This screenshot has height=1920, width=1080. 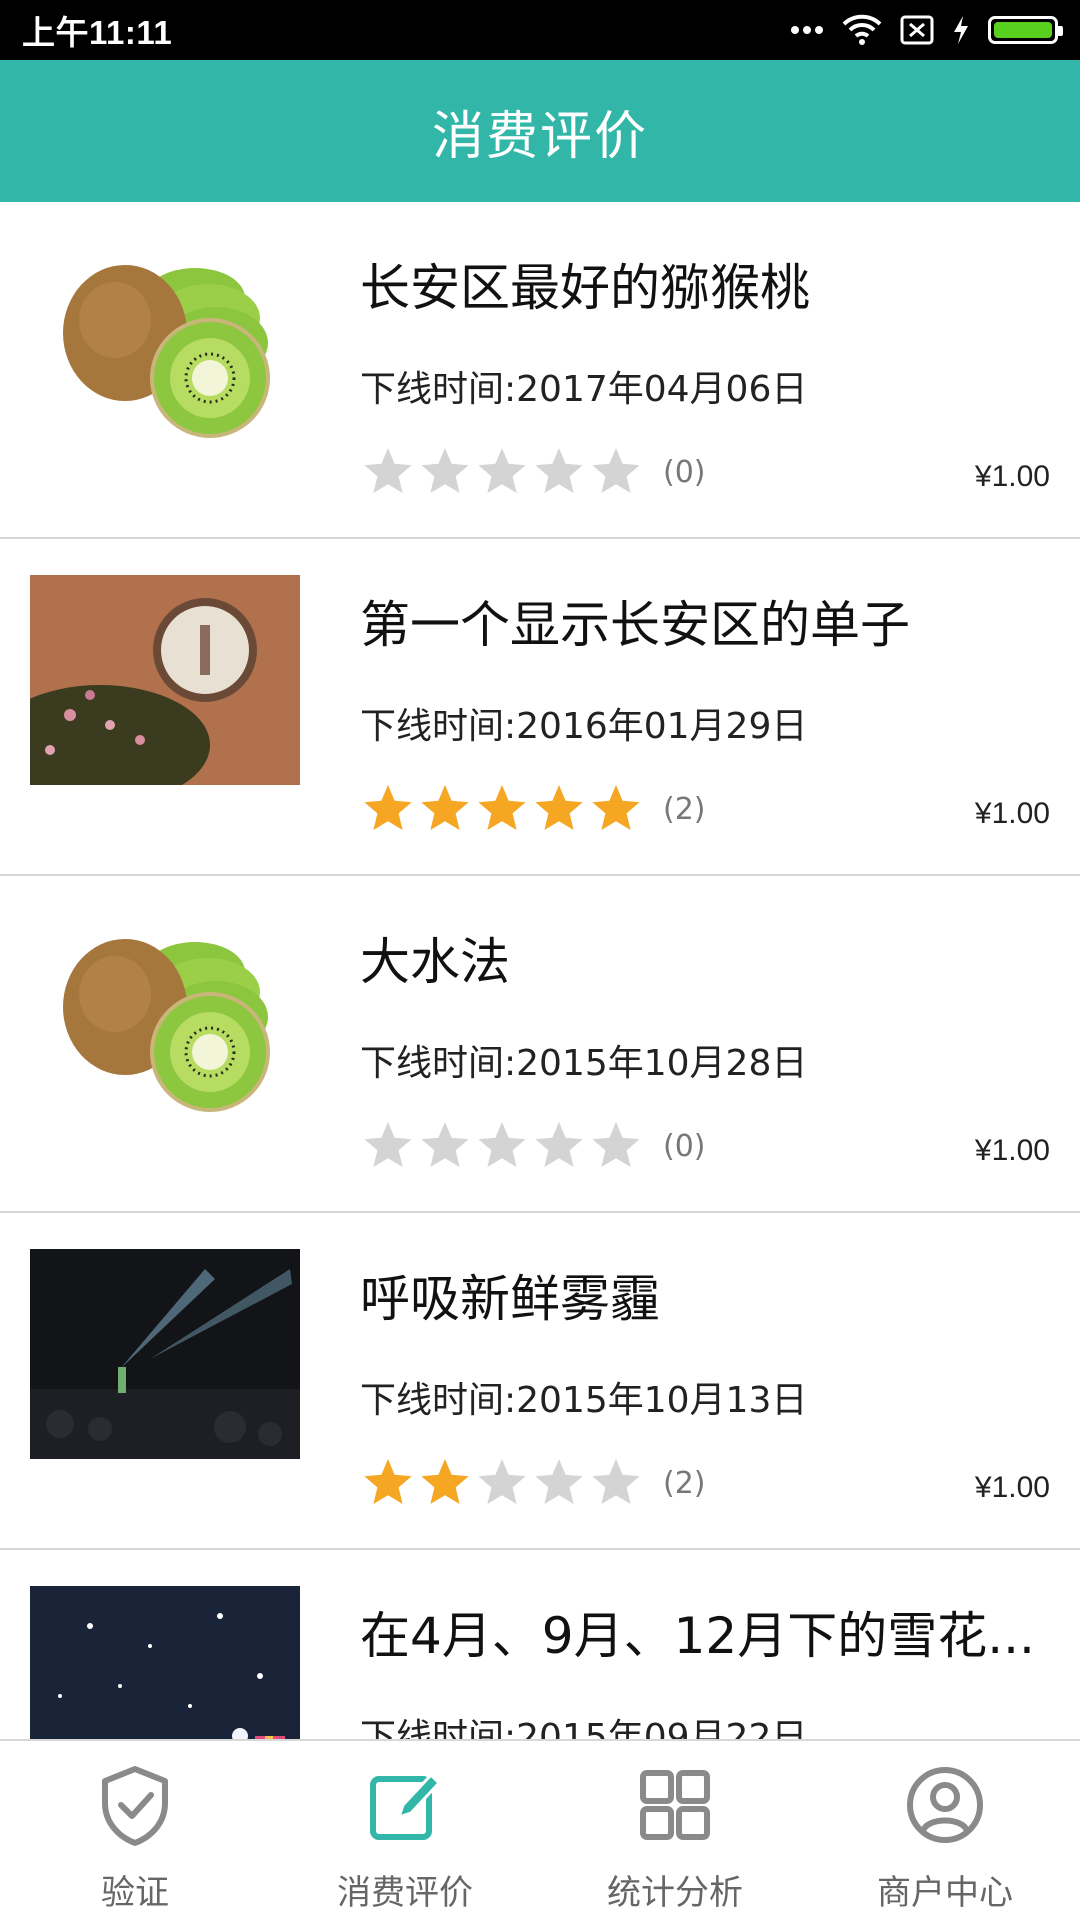 What do you see at coordinates (584, 726) in the screenshot?
I see `item-offline-date: 下线时间:2016年01月29日` at bounding box center [584, 726].